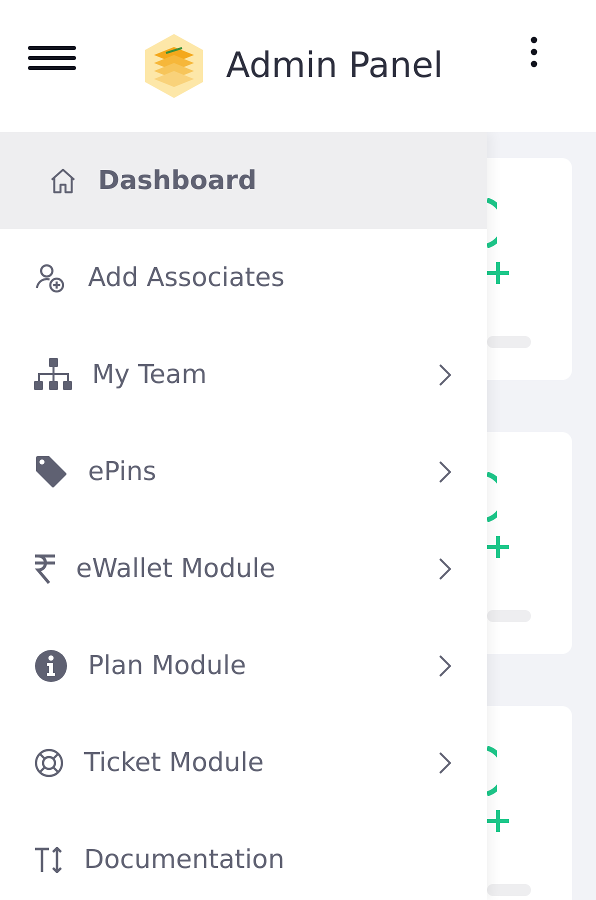 The image size is (596, 900). I want to click on info-icon, so click(51, 665).